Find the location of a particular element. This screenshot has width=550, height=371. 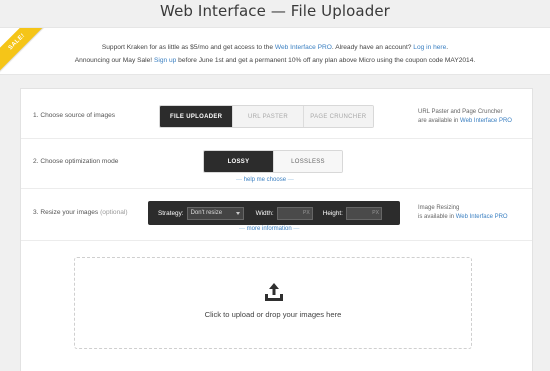

source-pro-link: Web Interface PRO is located at coordinates (486, 121).